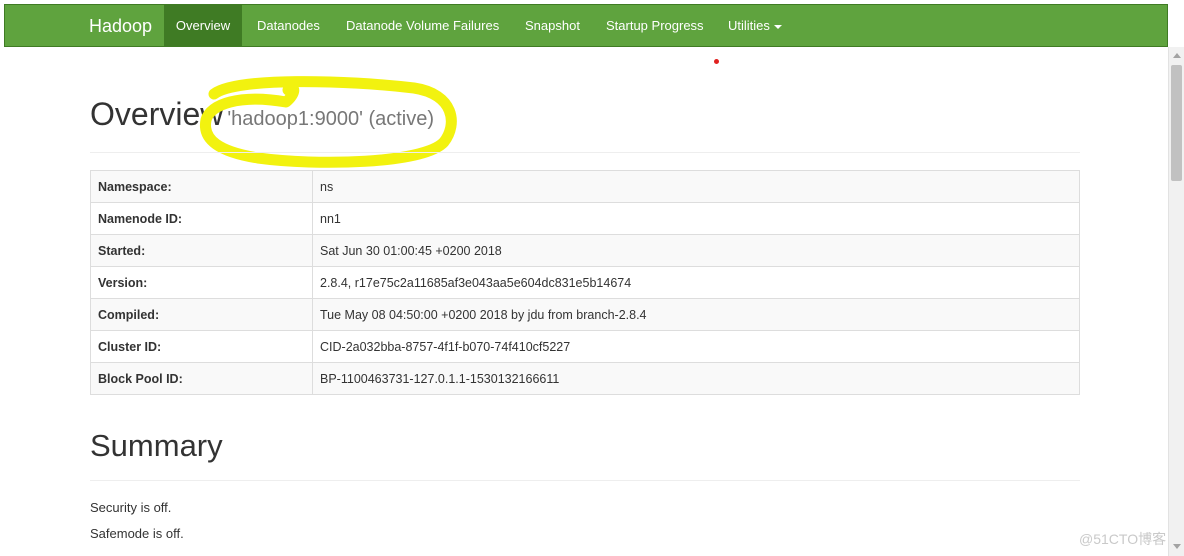 The height and width of the screenshot is (556, 1184). What do you see at coordinates (201, 250) in the screenshot?
I see `row-key: Started:` at bounding box center [201, 250].